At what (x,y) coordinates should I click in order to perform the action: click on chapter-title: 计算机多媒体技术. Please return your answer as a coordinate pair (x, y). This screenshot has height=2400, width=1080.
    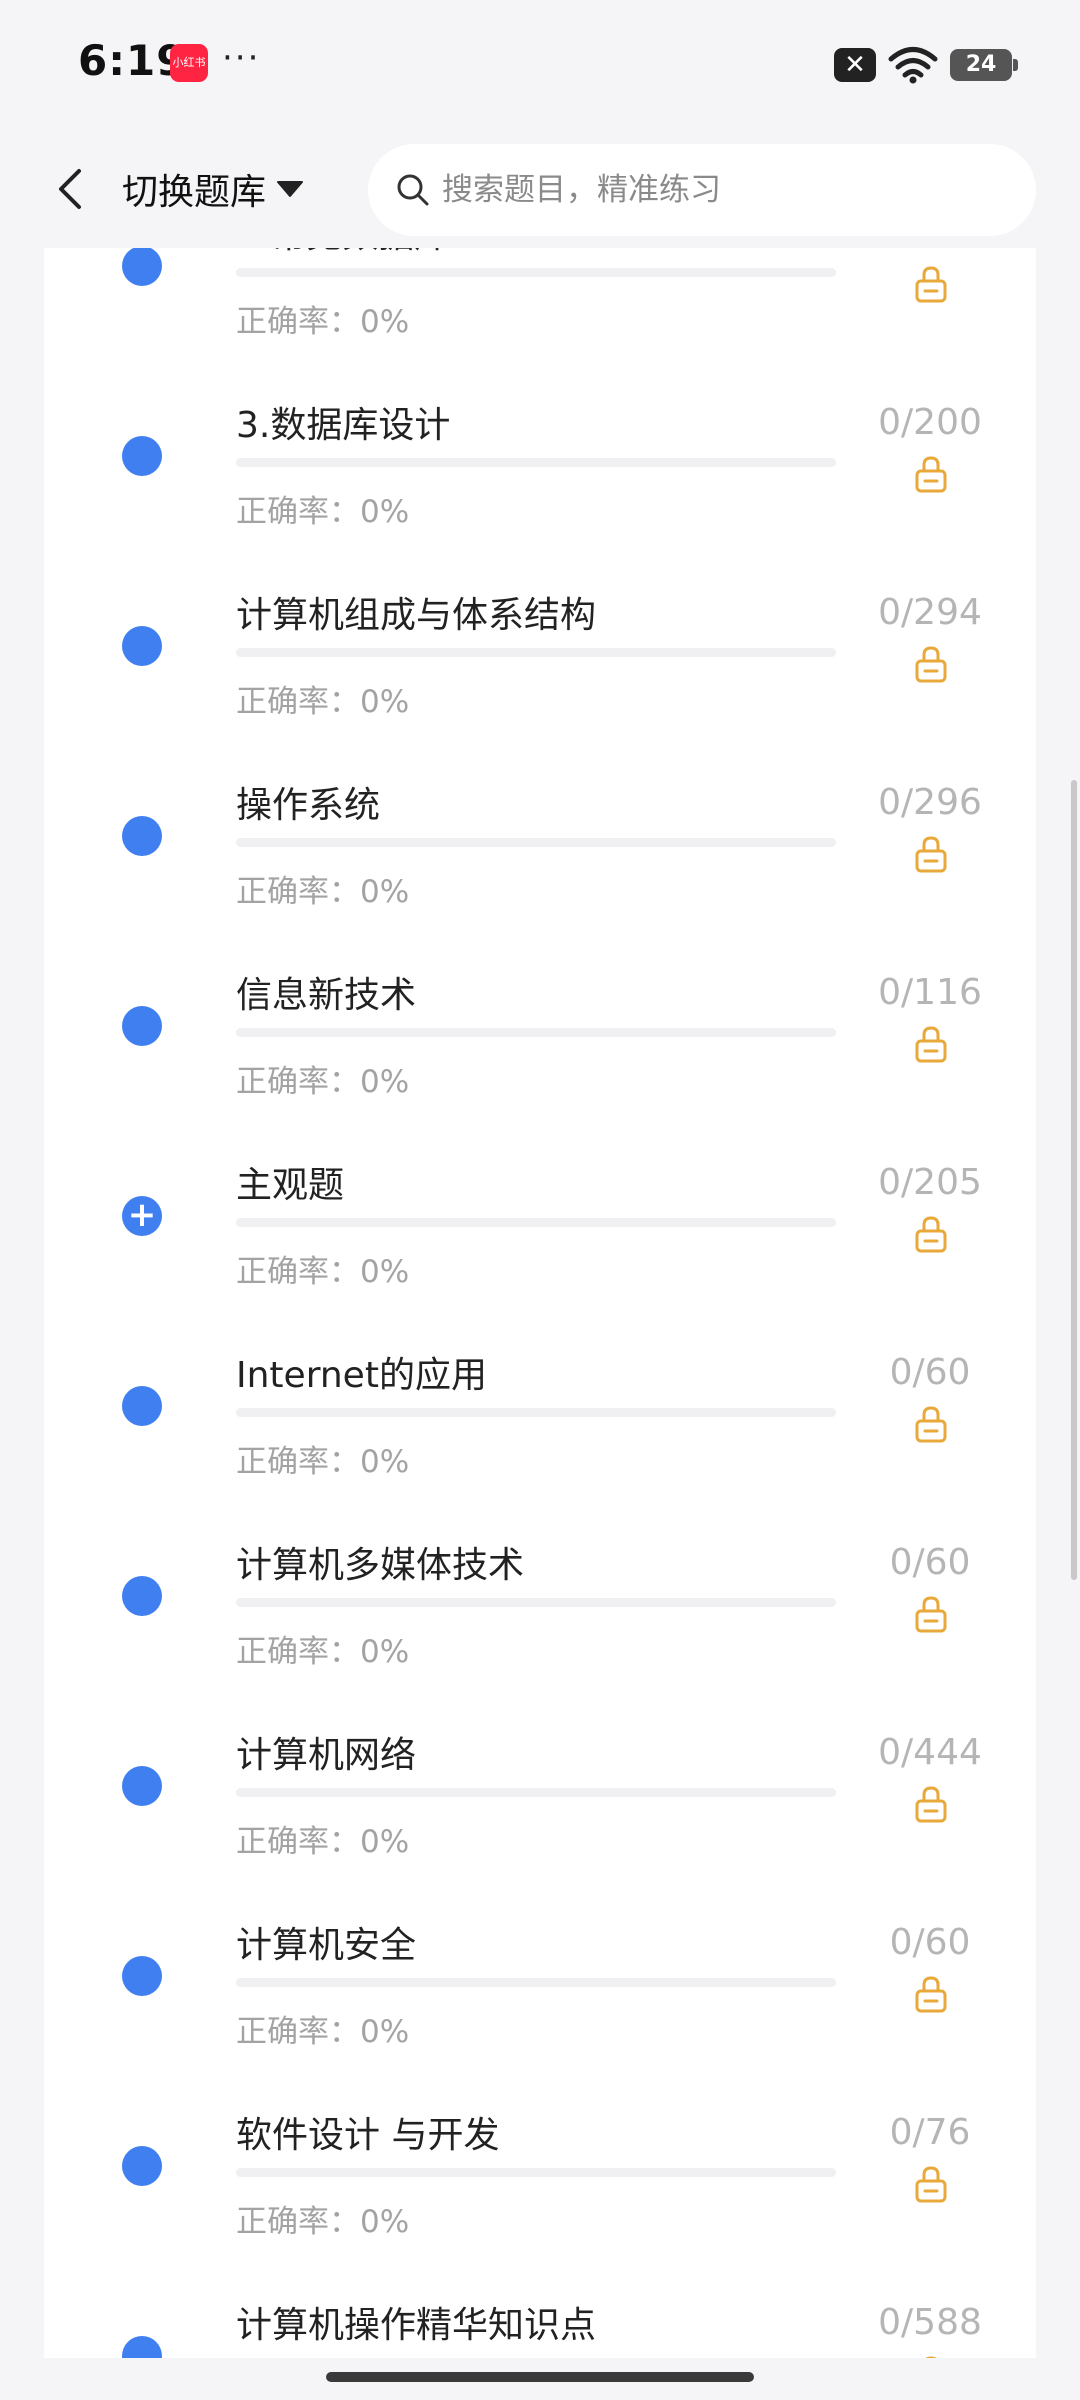
    Looking at the image, I should click on (380, 1565).